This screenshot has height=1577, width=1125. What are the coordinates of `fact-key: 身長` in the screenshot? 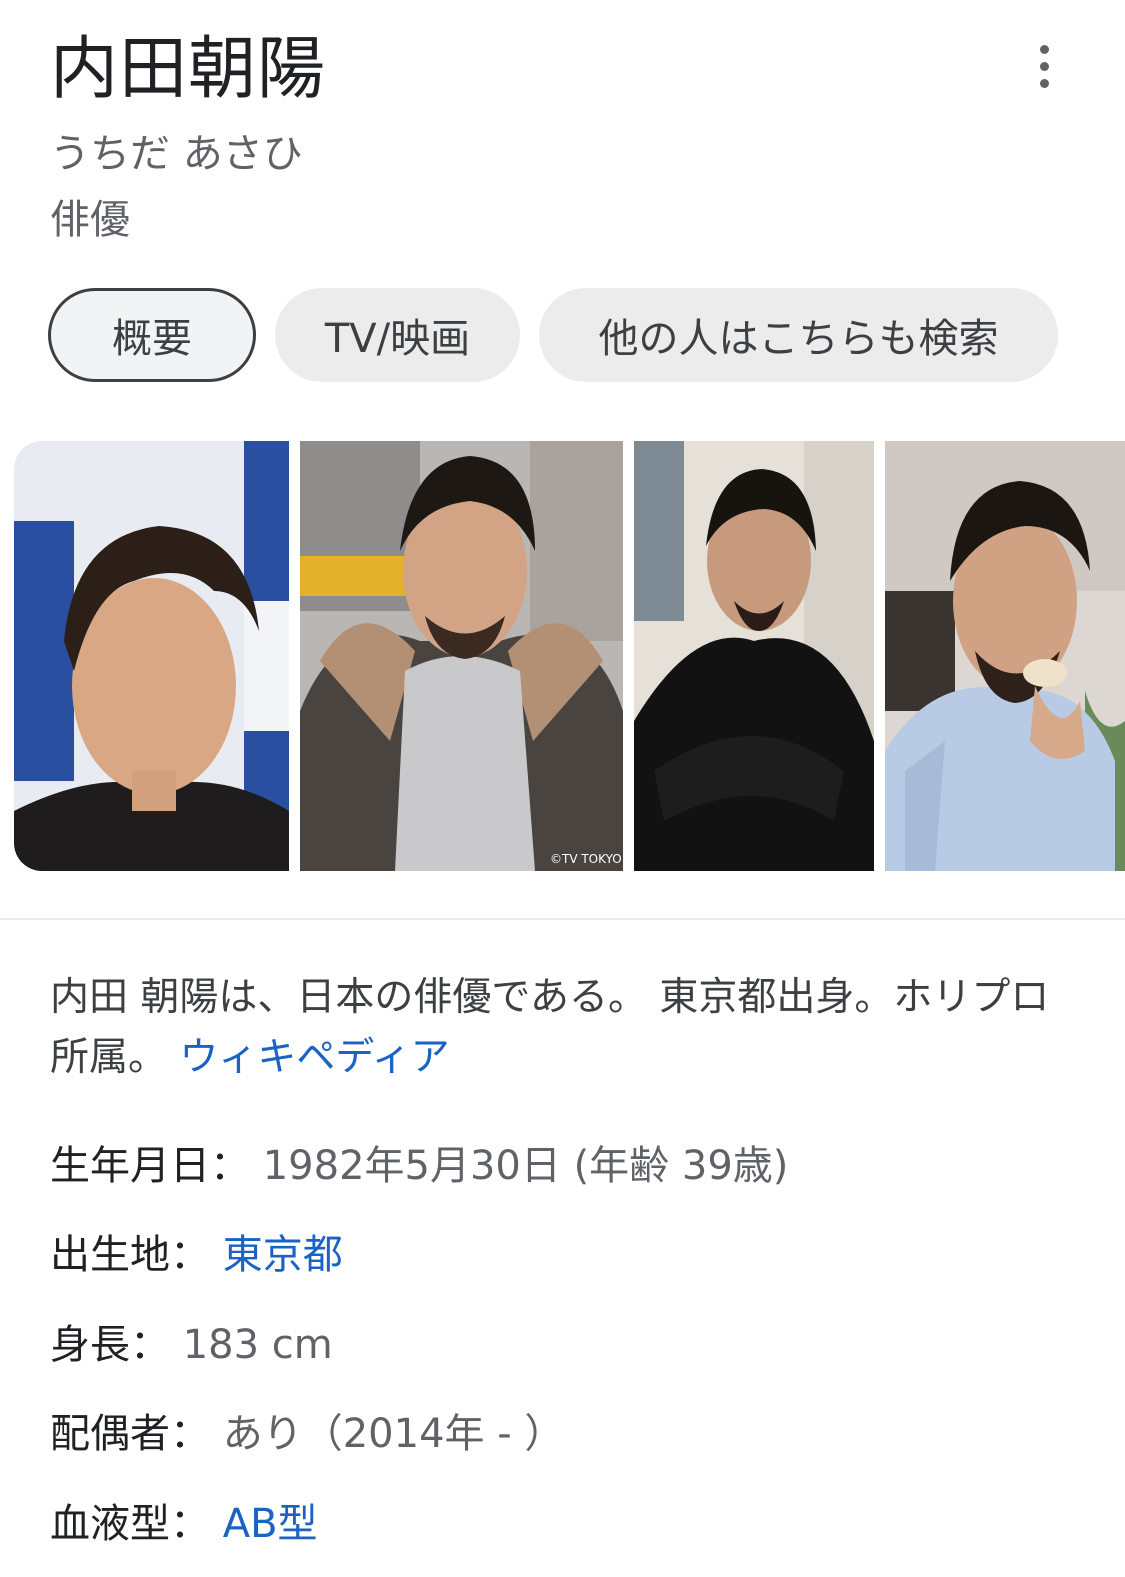 It's located at (90, 1345).